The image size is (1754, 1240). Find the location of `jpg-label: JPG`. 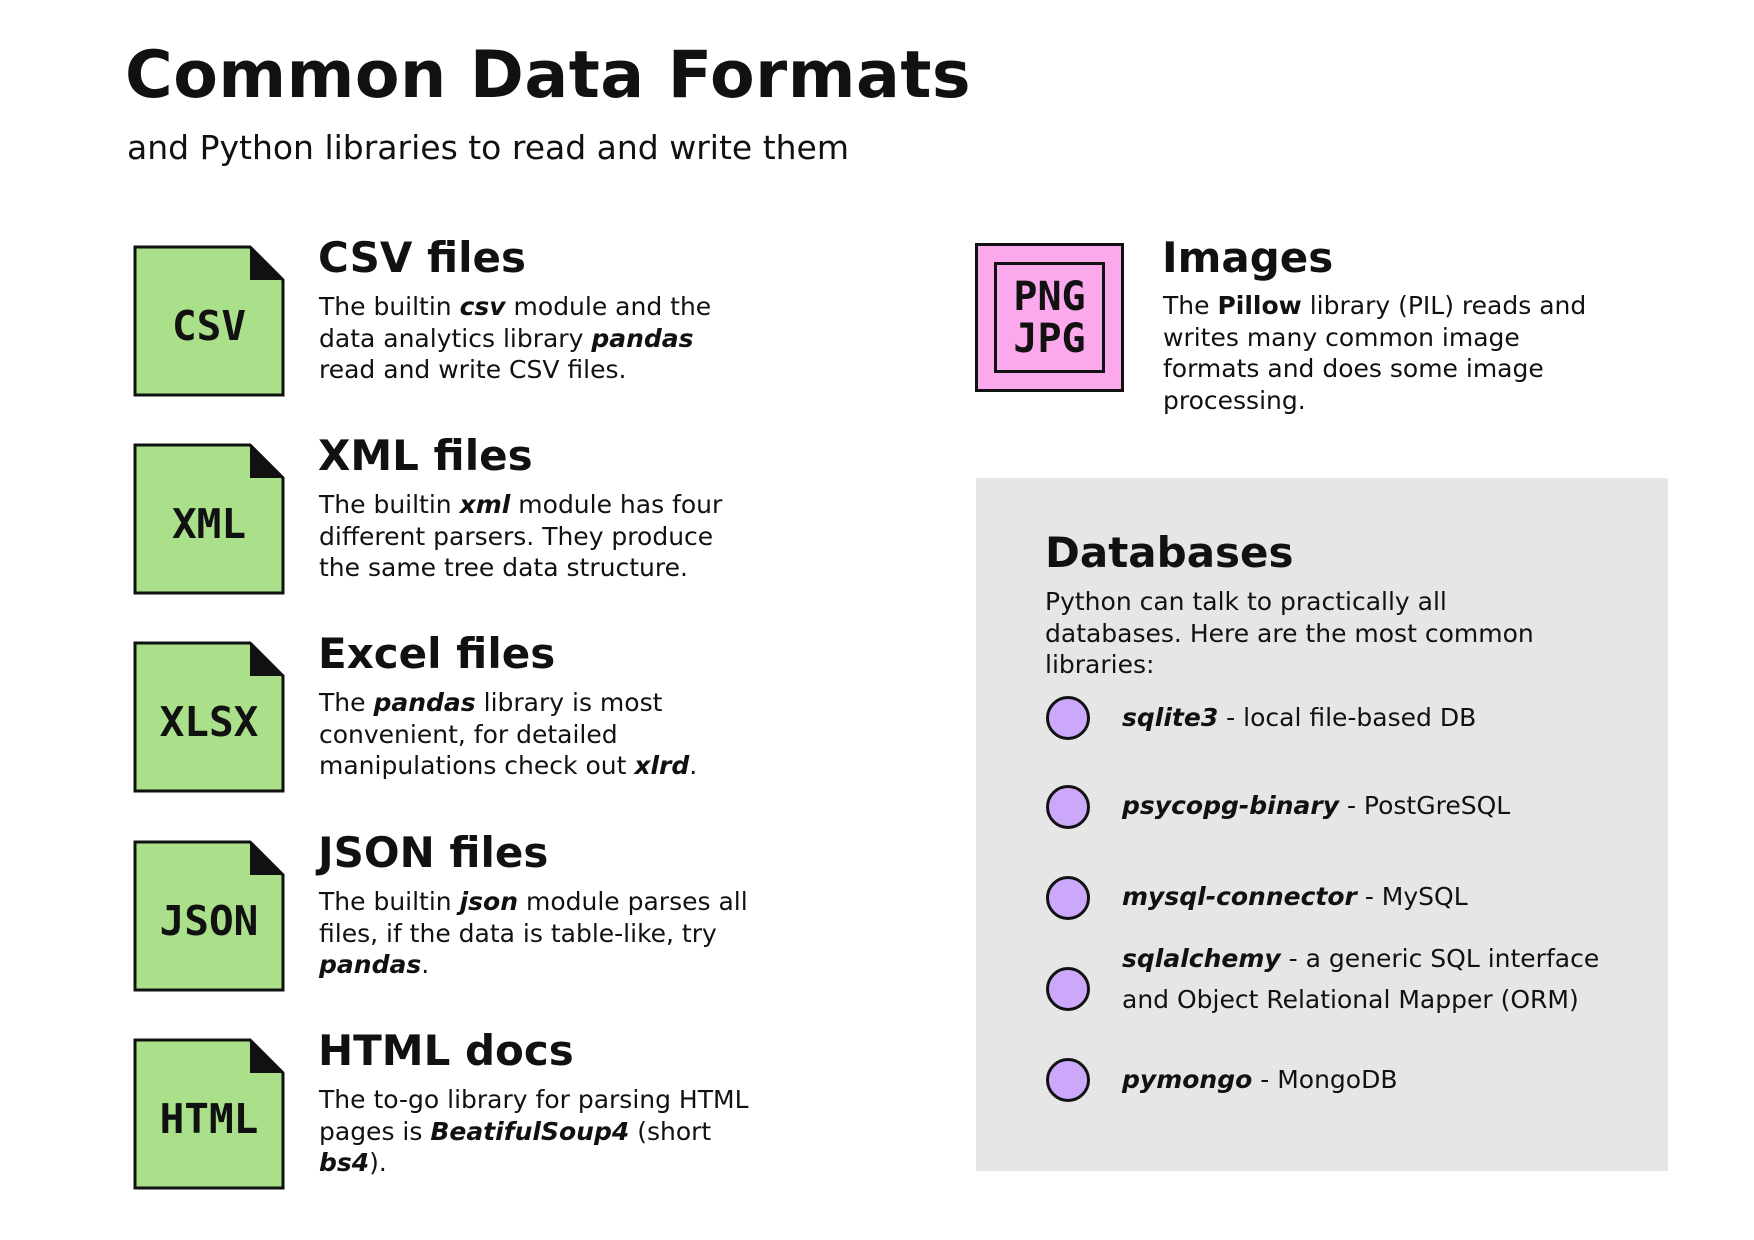

jpg-label: JPG is located at coordinates (1049, 338).